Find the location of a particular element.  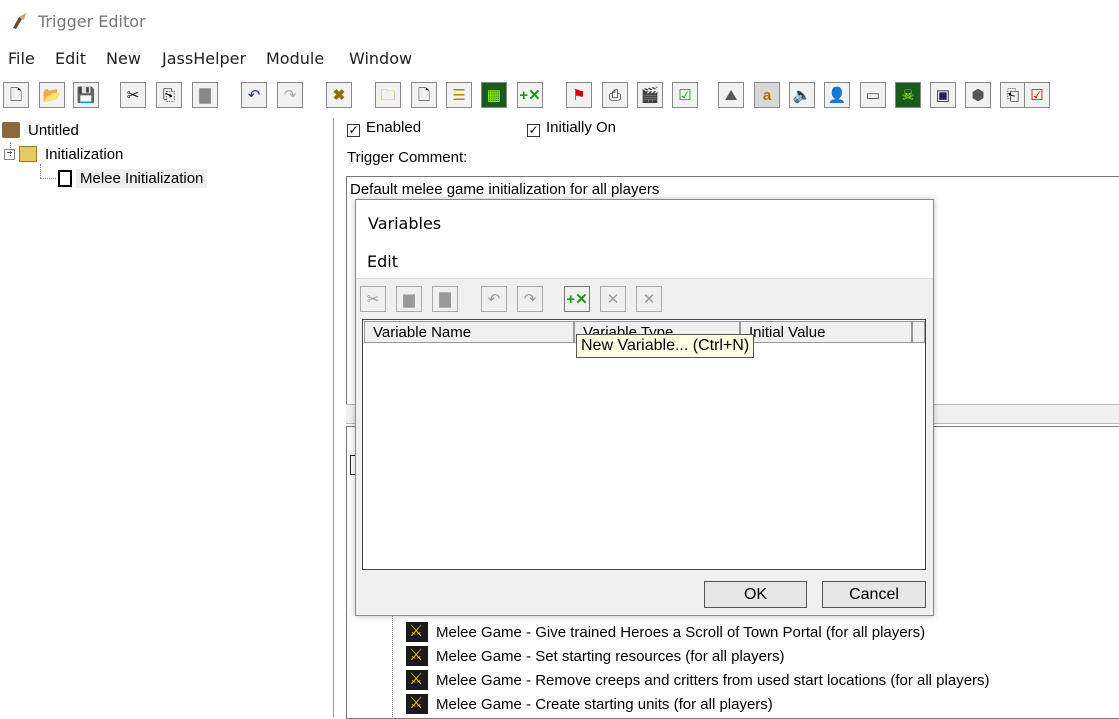

tree-item-trigger: Melee Initialization is located at coordinates (133, 178).